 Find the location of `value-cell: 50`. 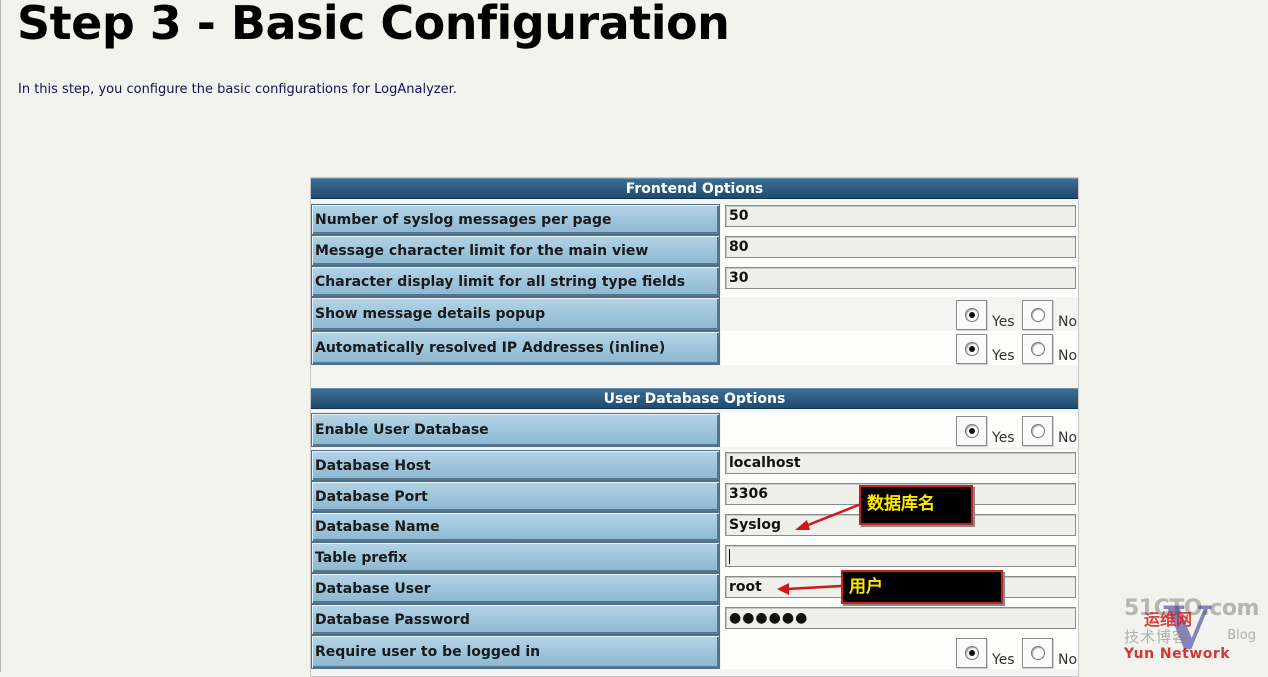

value-cell: 50 is located at coordinates (899, 219).